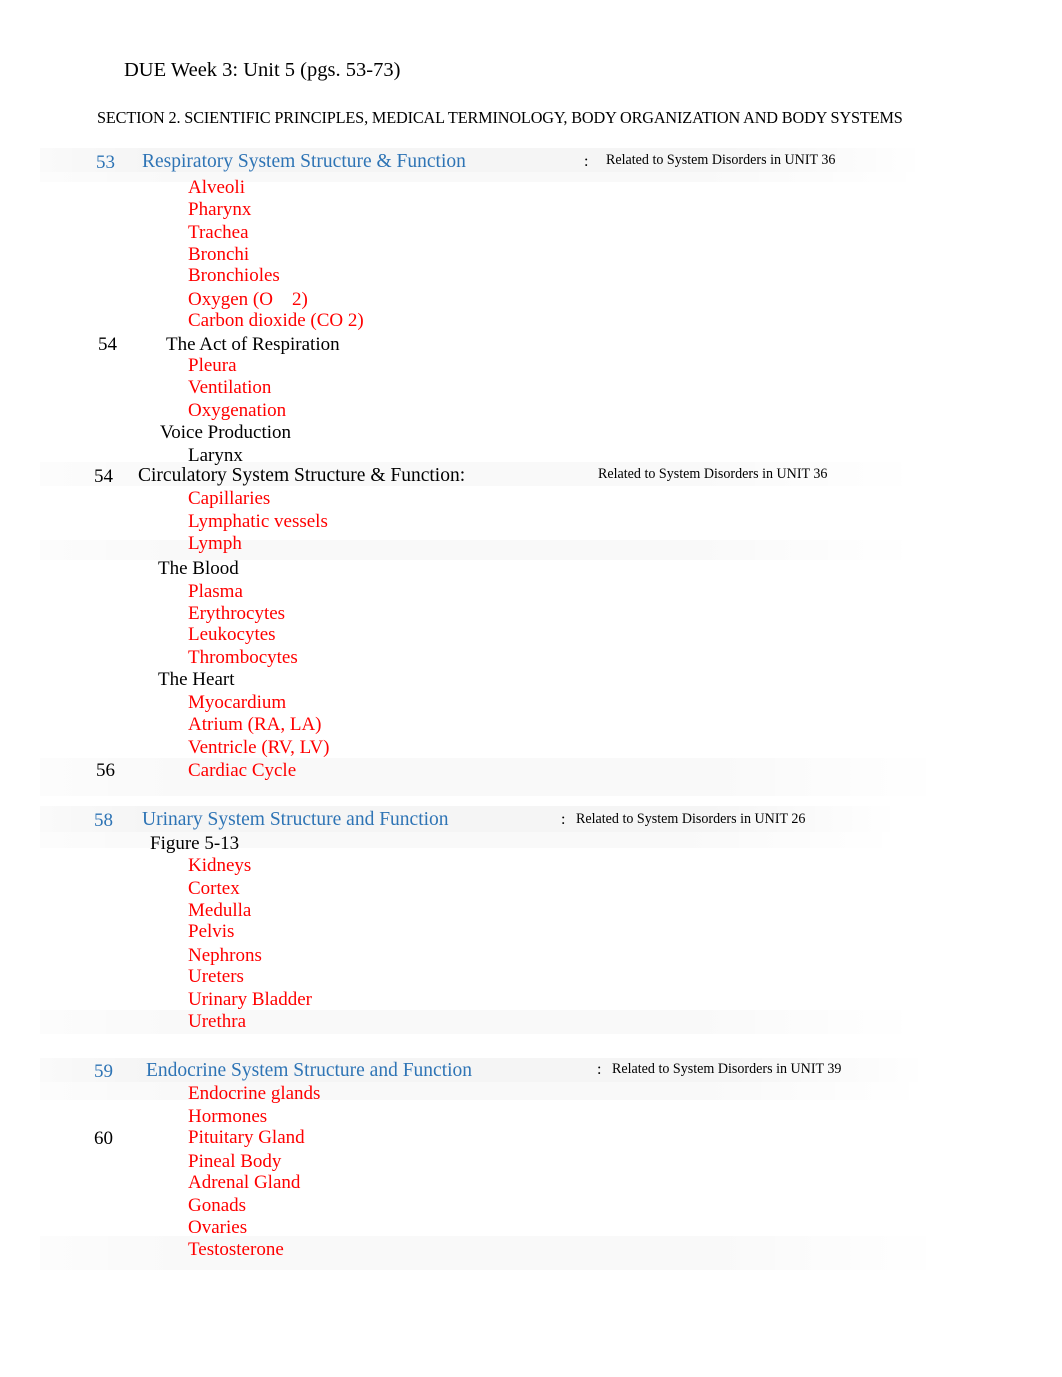  What do you see at coordinates (248, 299) in the screenshot?
I see `list-item: Oxygen (O 2)` at bounding box center [248, 299].